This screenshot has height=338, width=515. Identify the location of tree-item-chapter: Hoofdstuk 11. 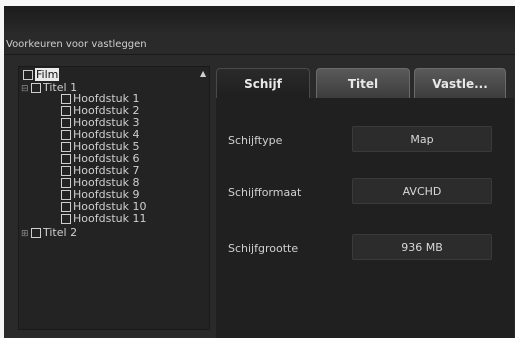
(103, 219).